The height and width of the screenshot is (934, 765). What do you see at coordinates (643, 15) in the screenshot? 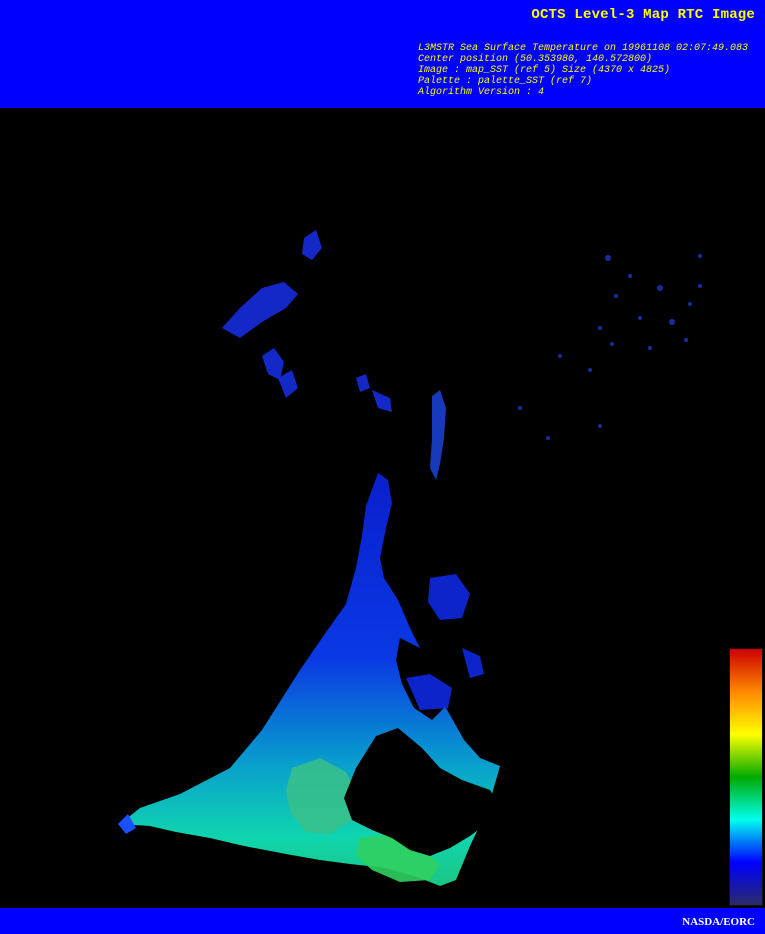
I see `image-title: OCTS Level-3 Map RTC Image` at bounding box center [643, 15].